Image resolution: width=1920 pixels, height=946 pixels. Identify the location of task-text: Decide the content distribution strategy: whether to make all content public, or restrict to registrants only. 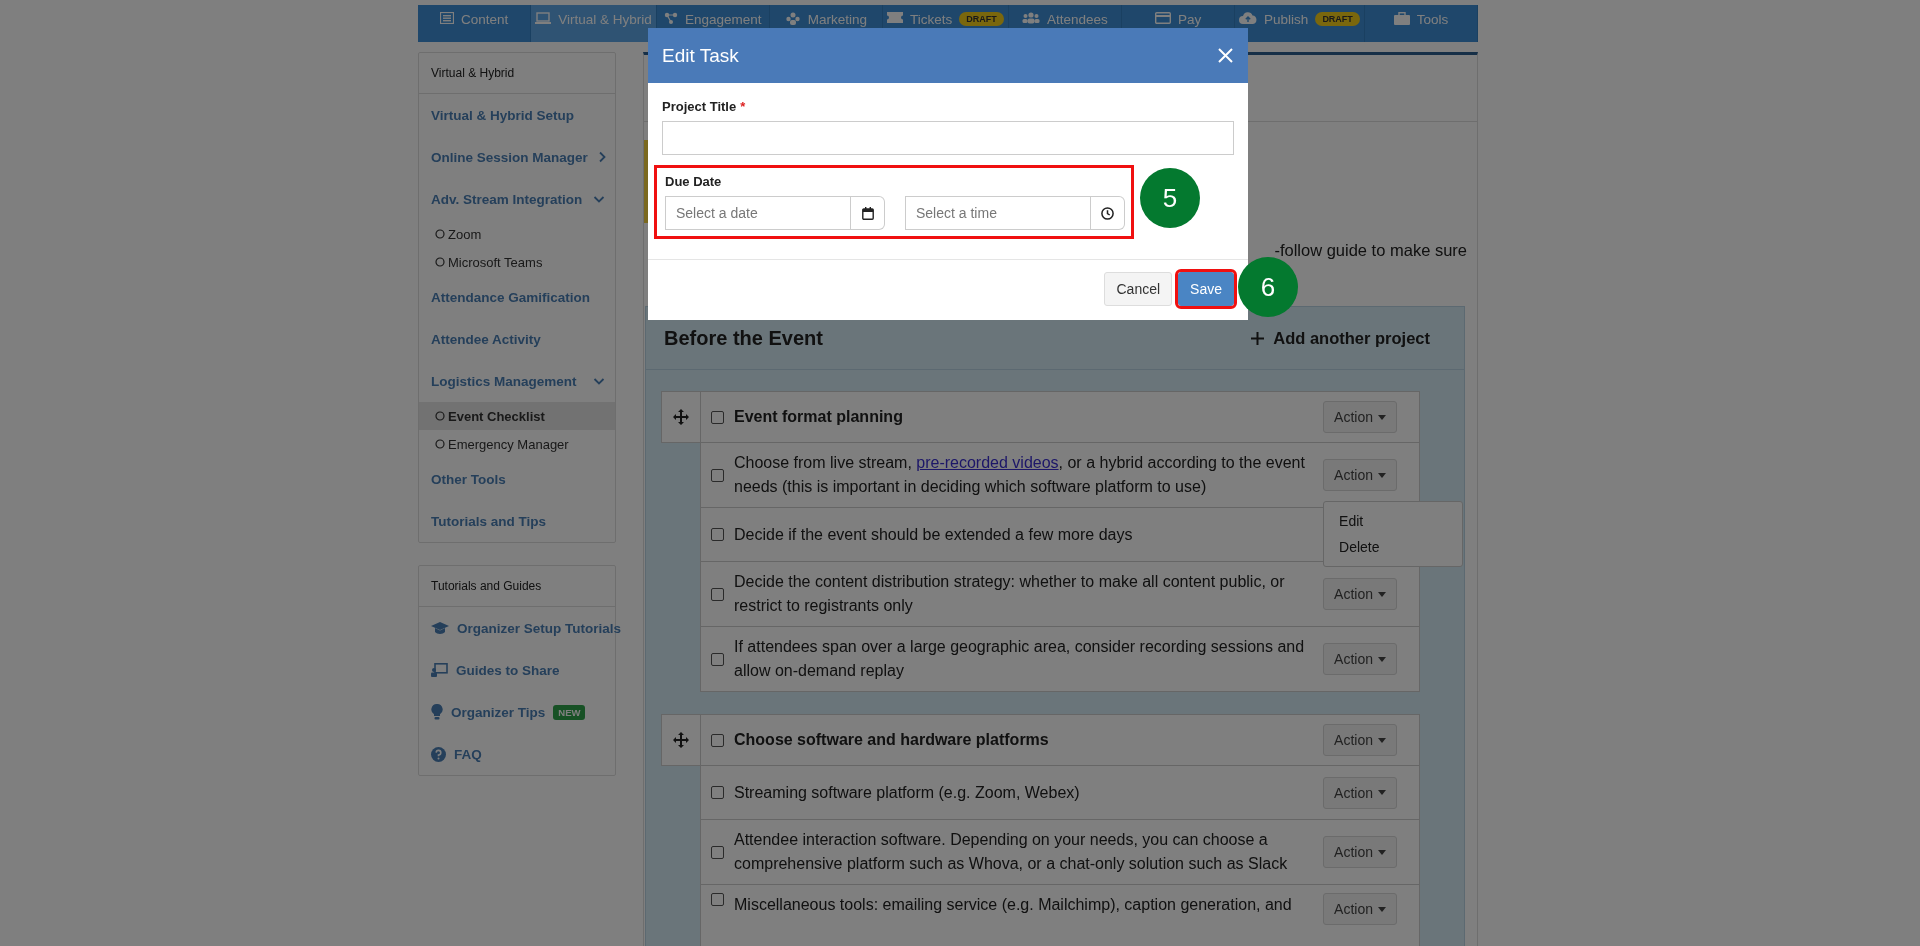
(1010, 594).